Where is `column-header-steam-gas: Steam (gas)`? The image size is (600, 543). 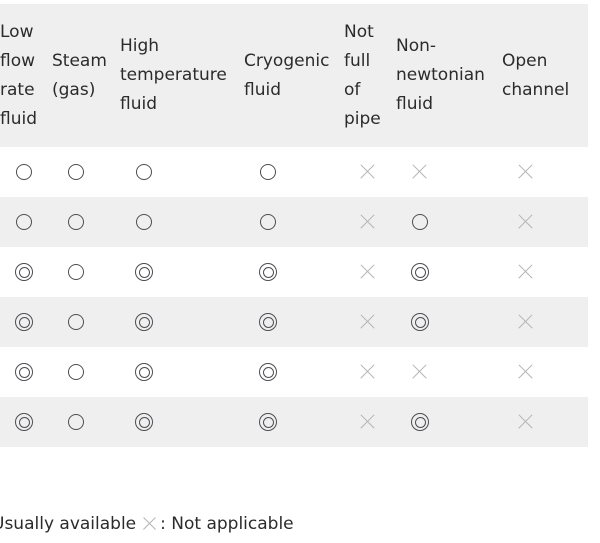 column-header-steam-gas: Steam (gas) is located at coordinates (86, 75).